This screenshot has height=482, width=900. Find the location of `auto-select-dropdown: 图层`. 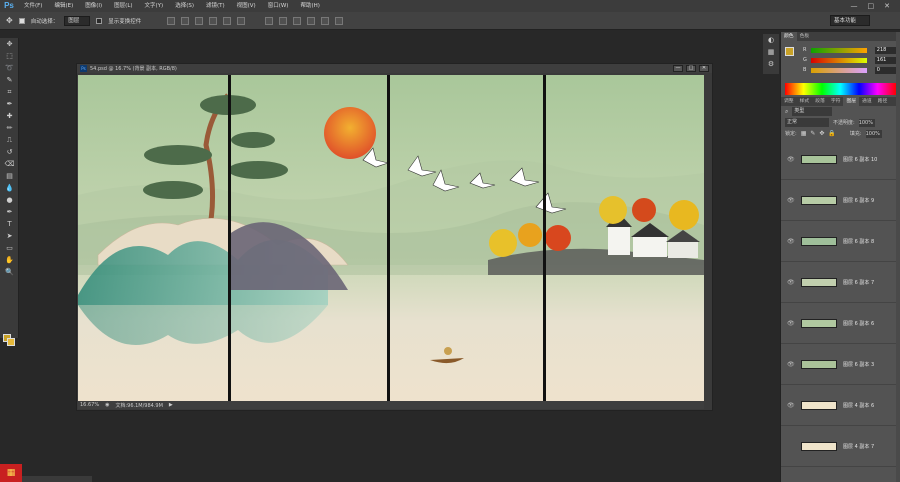

auto-select-dropdown: 图层 is located at coordinates (77, 20).